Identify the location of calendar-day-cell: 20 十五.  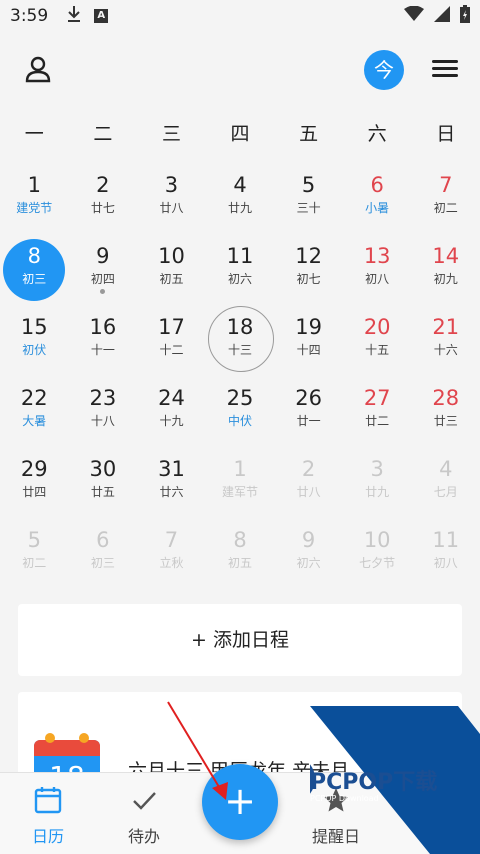
(377, 345).